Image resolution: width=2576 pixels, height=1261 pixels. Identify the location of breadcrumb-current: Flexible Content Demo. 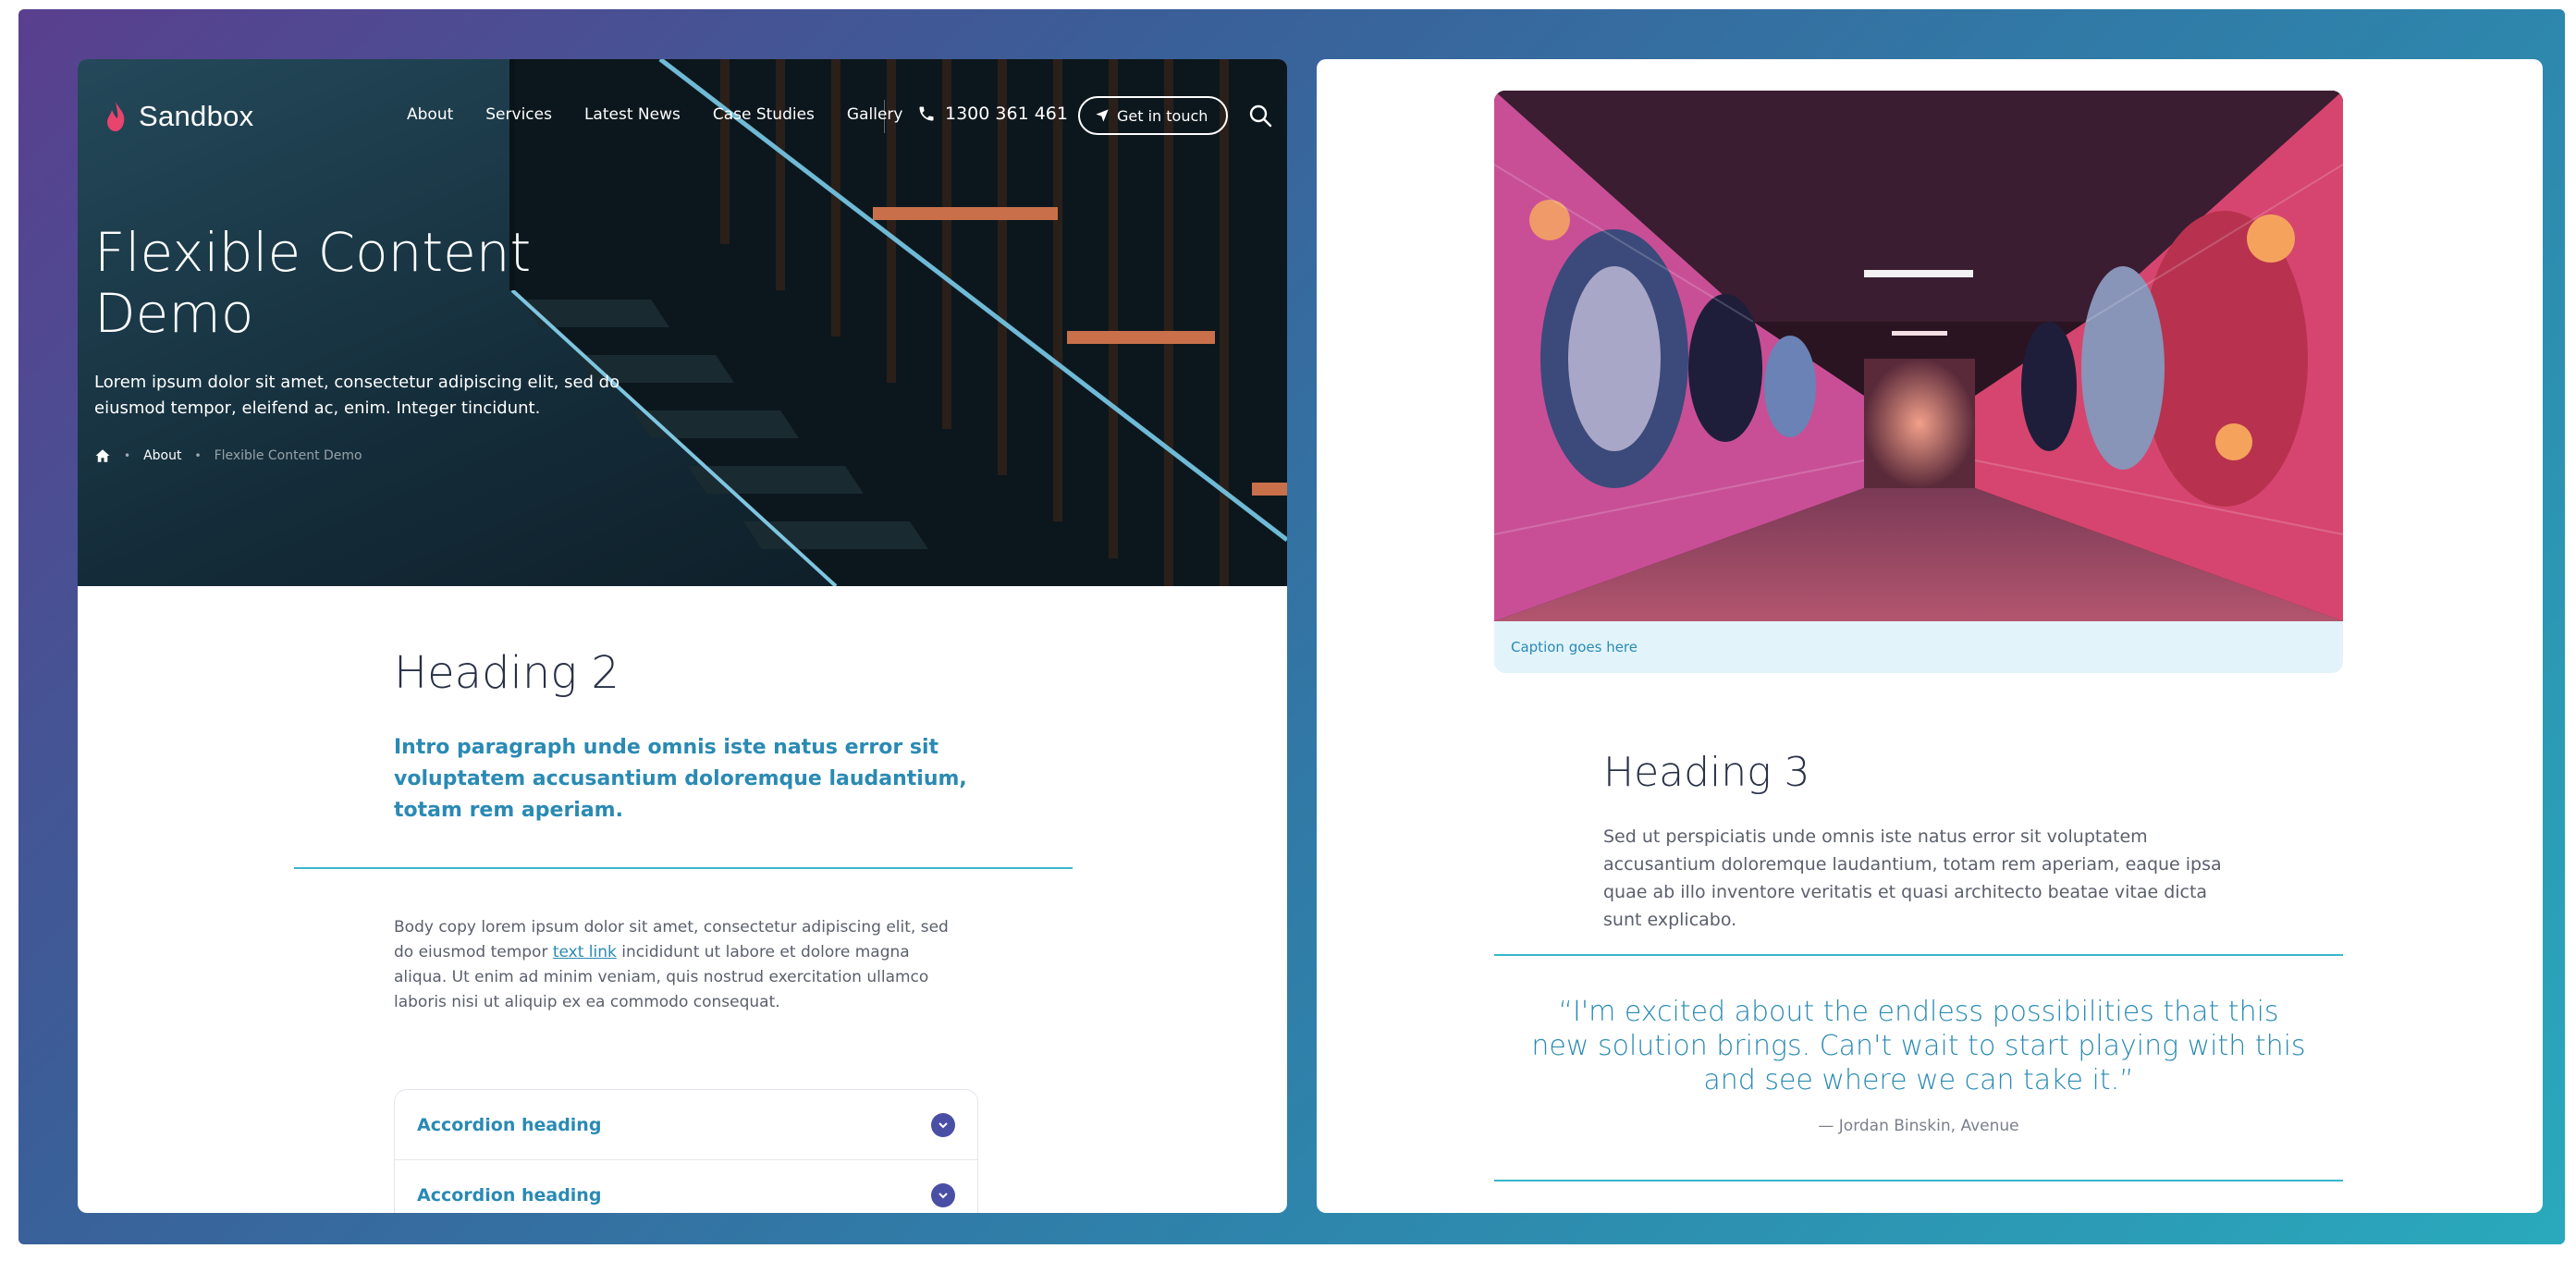
(288, 455).